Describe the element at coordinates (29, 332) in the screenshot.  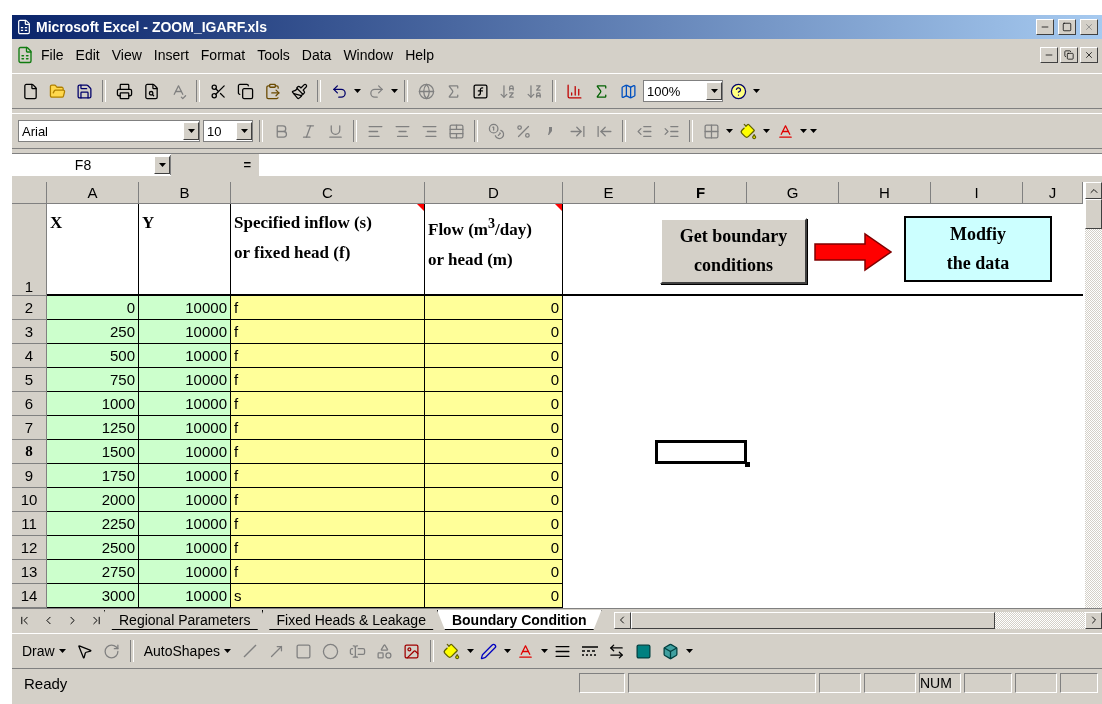
I see `row-header: 3` at that location.